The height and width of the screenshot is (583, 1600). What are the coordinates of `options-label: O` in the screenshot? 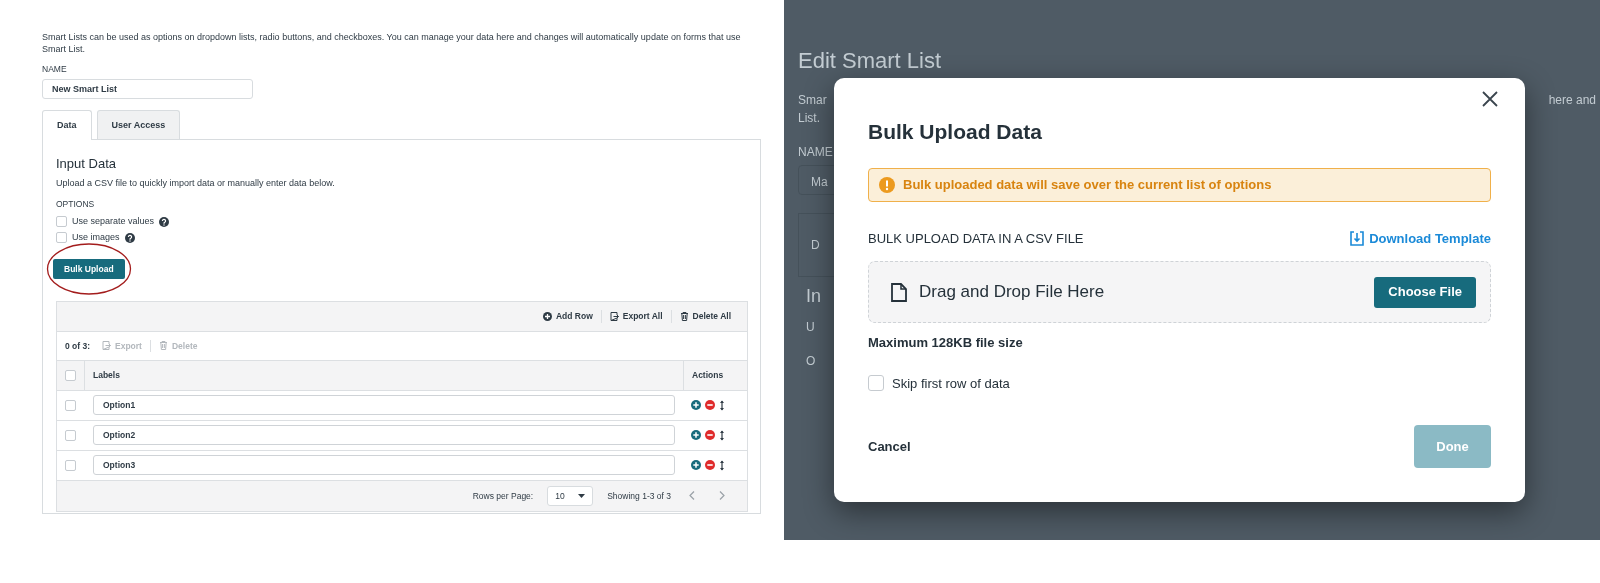 It's located at (811, 361).